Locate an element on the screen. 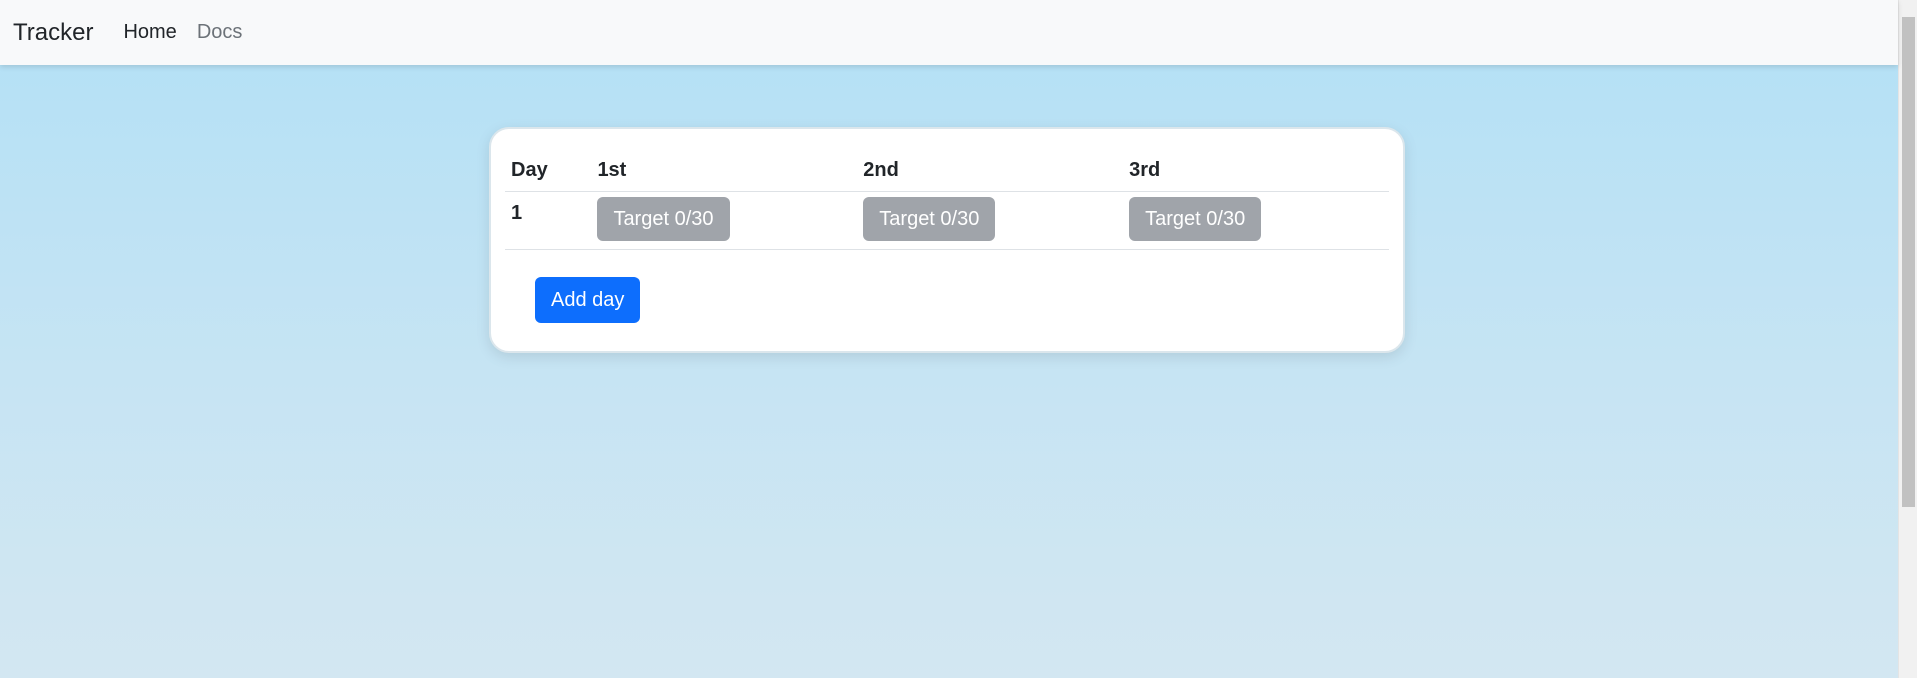 Image resolution: width=1917 pixels, height=678 pixels. column-header-2nd: 2nd is located at coordinates (990, 170).